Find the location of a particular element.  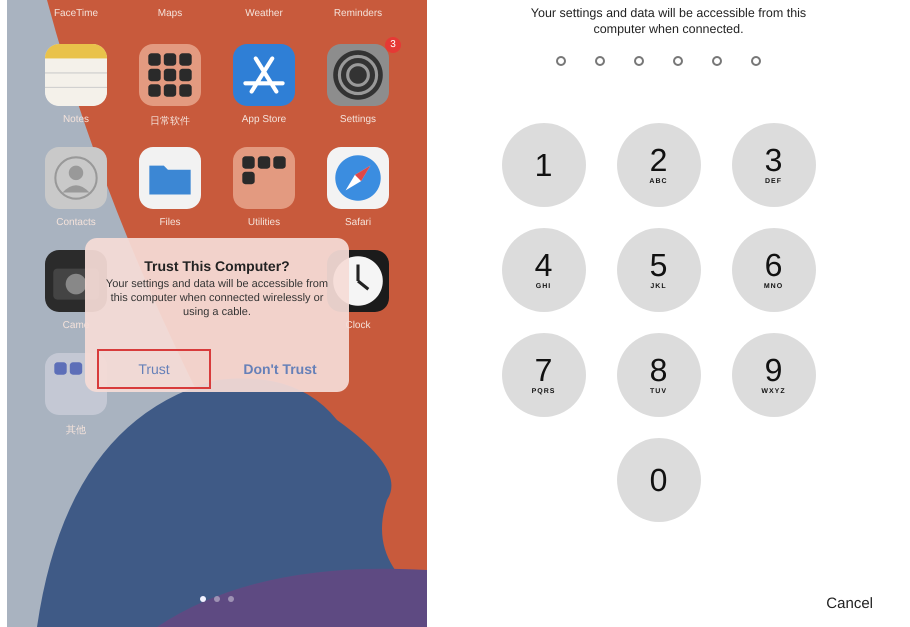

settings-icon is located at coordinates (358, 75).